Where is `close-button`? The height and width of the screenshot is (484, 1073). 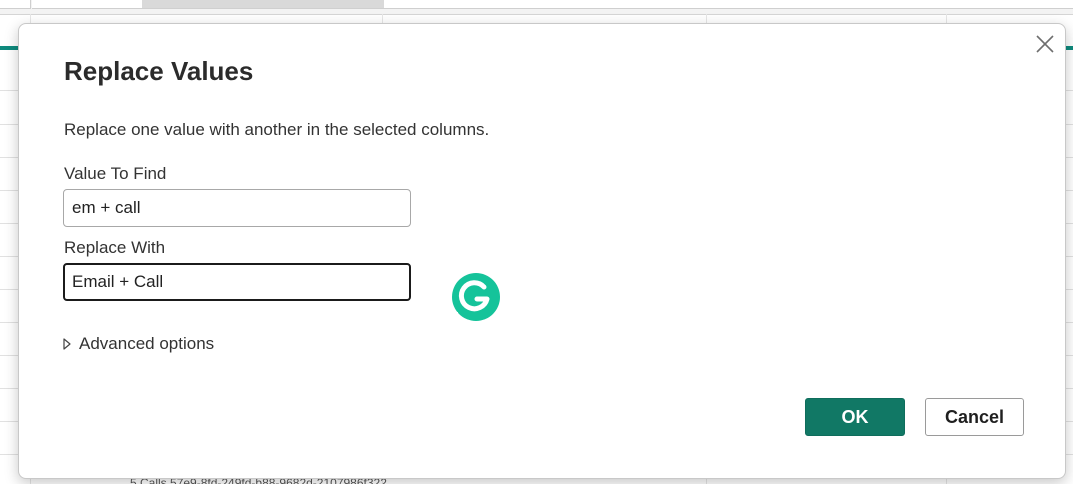 close-button is located at coordinates (1045, 44).